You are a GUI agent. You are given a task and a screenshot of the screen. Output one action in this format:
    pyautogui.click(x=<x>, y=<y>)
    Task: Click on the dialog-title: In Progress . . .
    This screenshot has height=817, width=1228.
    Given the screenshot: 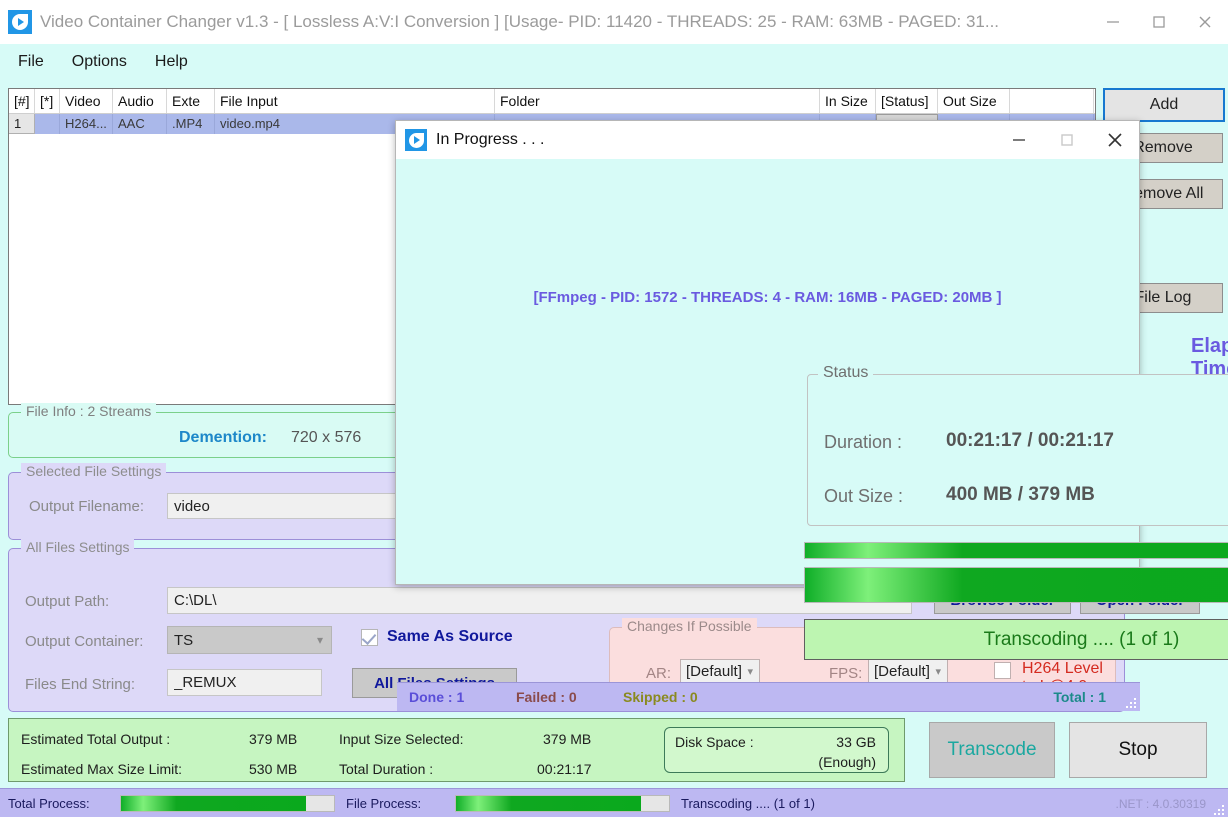 What is the action you would take?
    pyautogui.click(x=490, y=139)
    